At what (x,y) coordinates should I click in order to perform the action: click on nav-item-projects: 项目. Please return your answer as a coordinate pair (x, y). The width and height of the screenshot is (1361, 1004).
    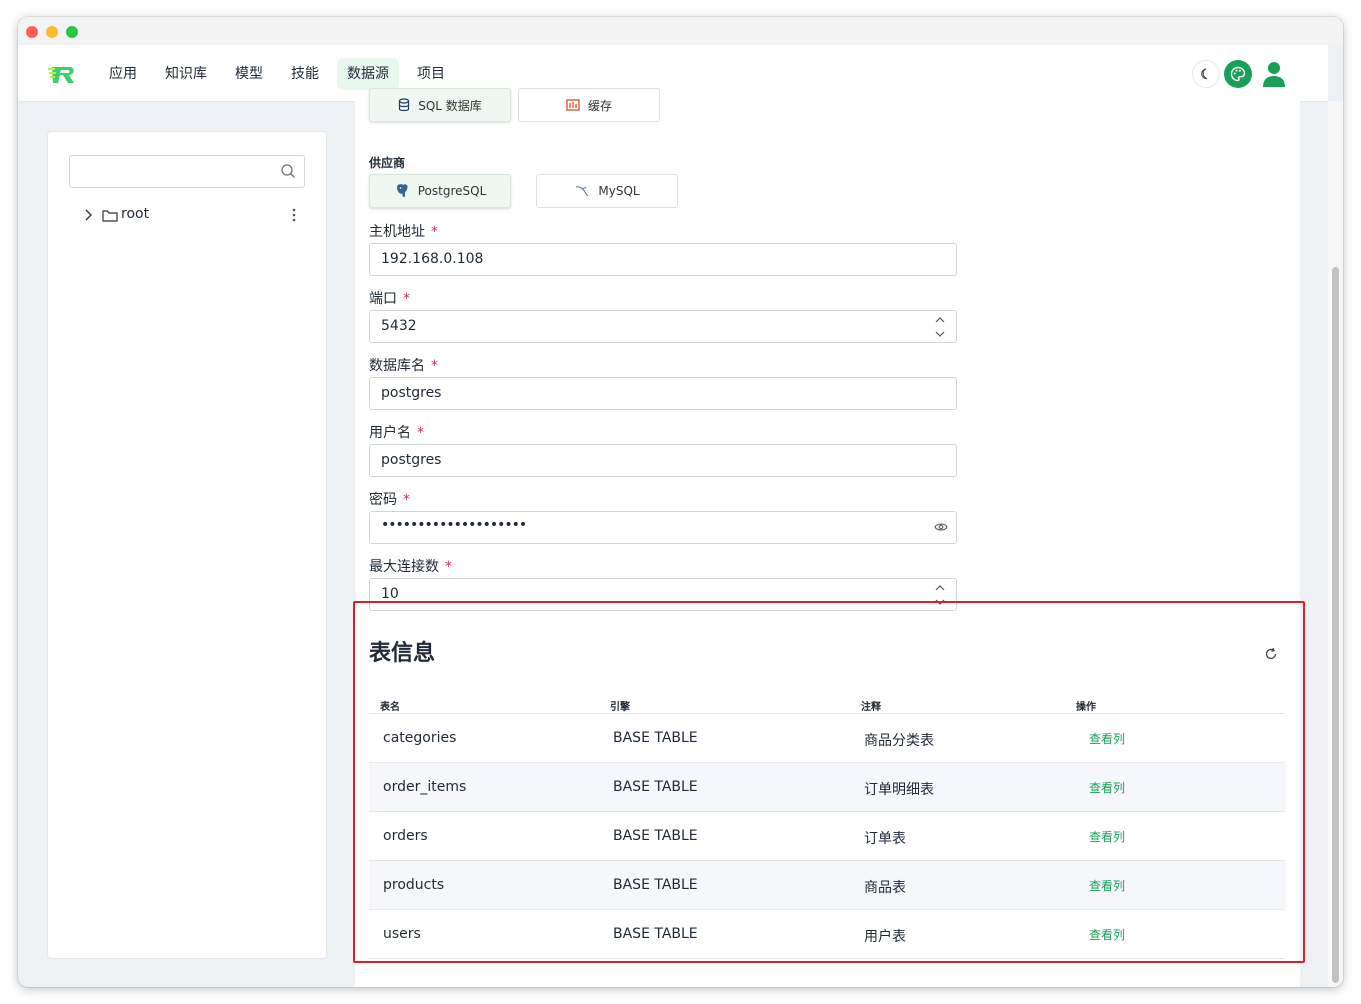
    Looking at the image, I should click on (431, 74).